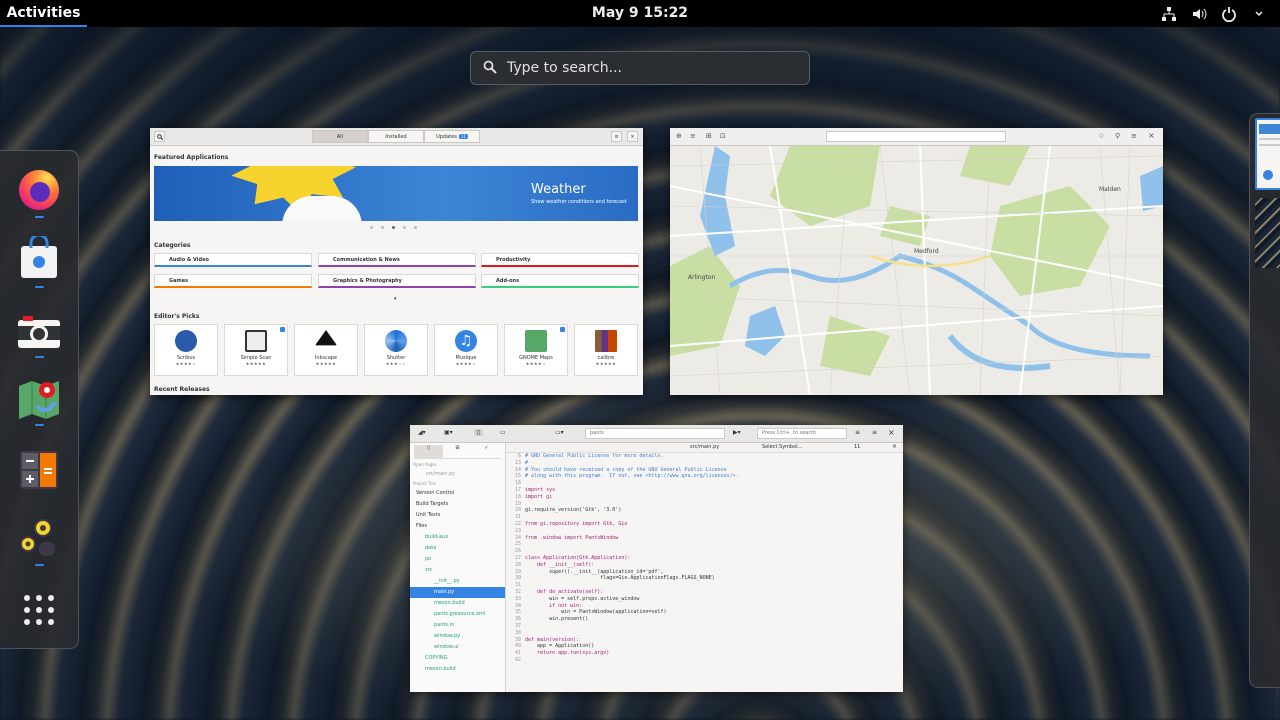 This screenshot has width=1280, height=720. I want to click on show-applications-icon, so click(39, 610).